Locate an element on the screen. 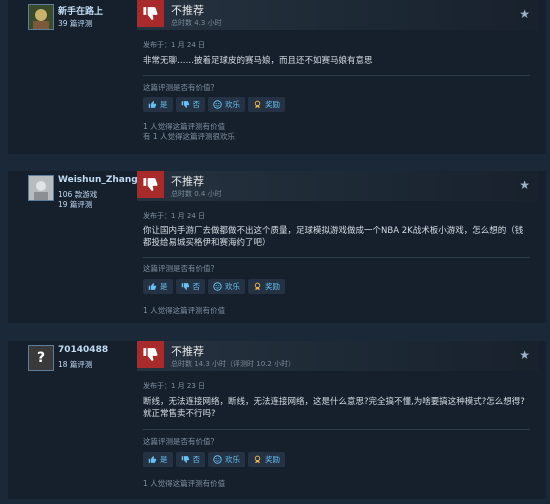  vote-header: 不推荐 总时数 14.3 小时（评测时 10.2 小时） ★ is located at coordinates (337, 356).